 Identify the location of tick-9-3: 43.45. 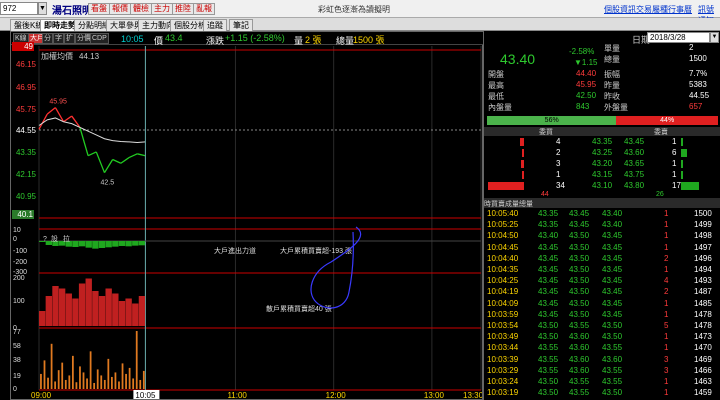
(612, 314).